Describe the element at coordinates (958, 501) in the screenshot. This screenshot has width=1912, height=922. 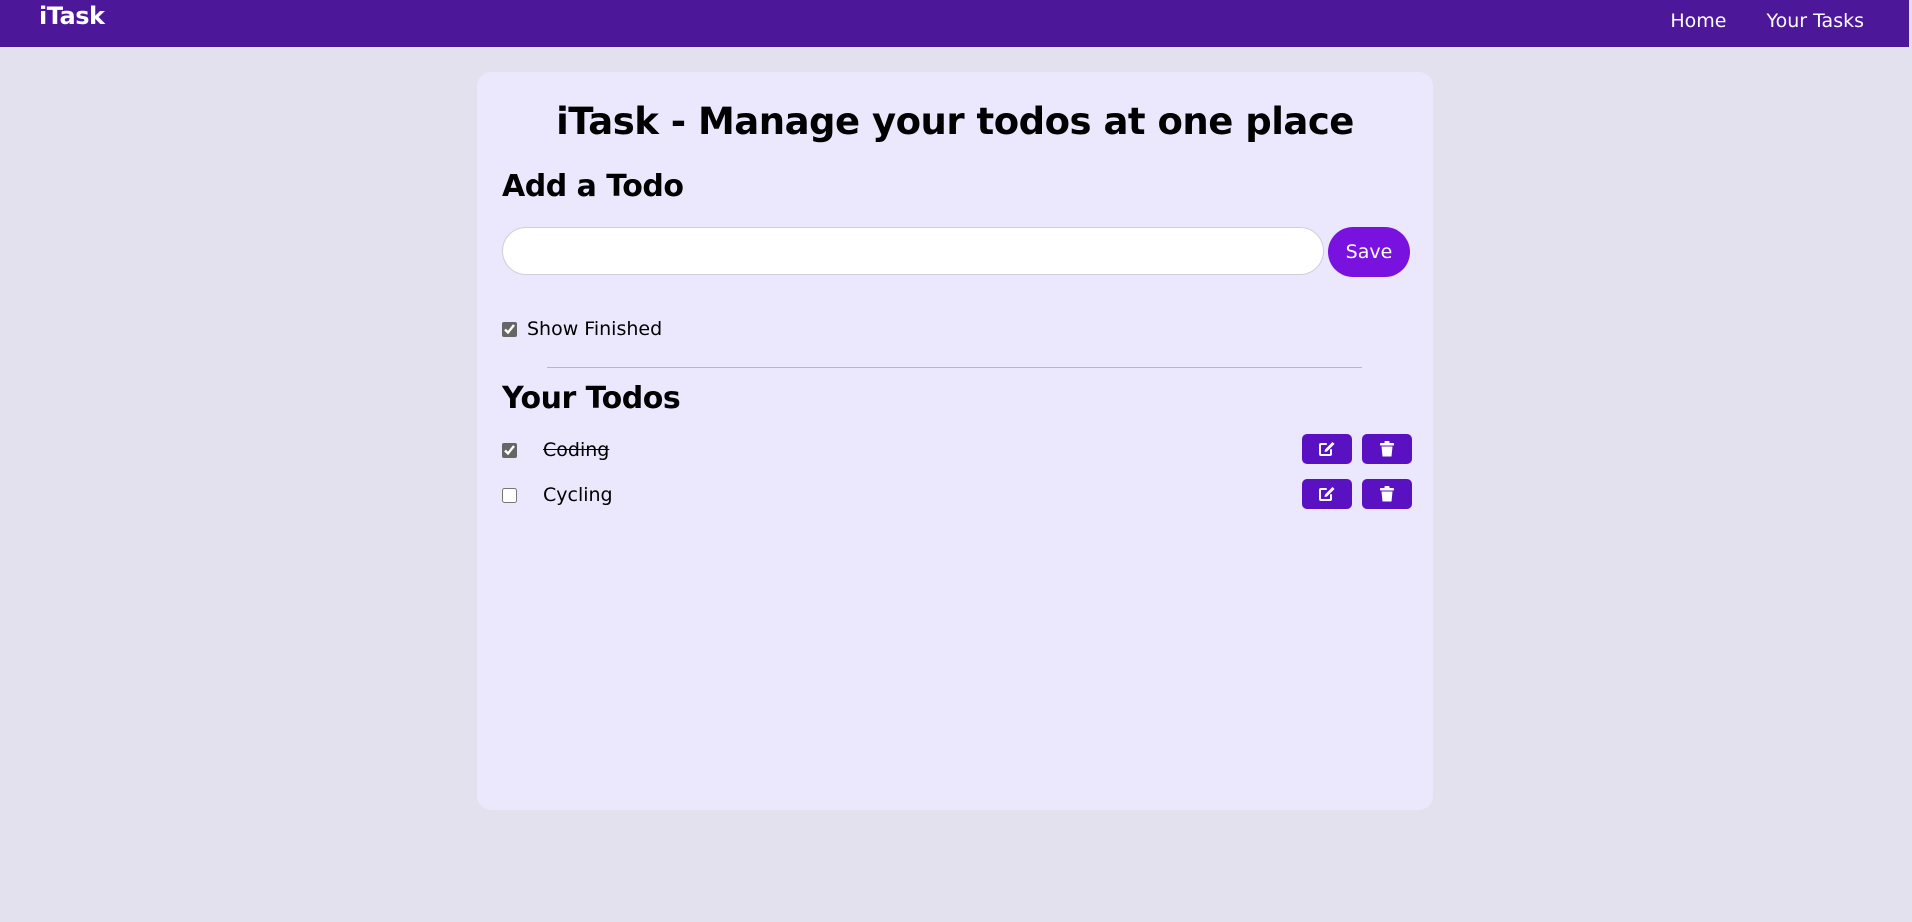
I see `todo-item: Cycling` at that location.